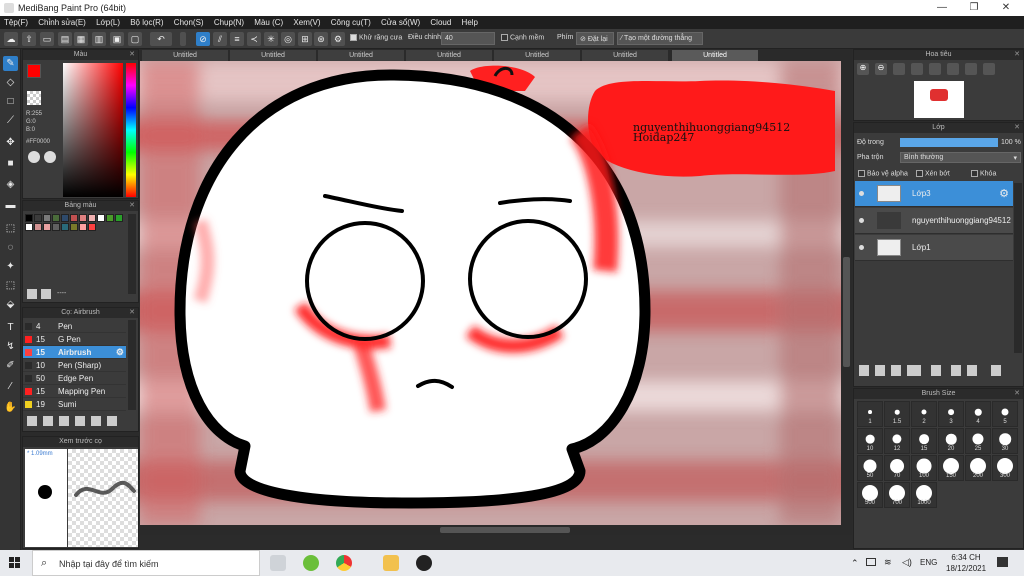 The image size is (1024, 576). Describe the element at coordinates (64, 421) in the screenshot. I see `delete-brush-icon` at that location.